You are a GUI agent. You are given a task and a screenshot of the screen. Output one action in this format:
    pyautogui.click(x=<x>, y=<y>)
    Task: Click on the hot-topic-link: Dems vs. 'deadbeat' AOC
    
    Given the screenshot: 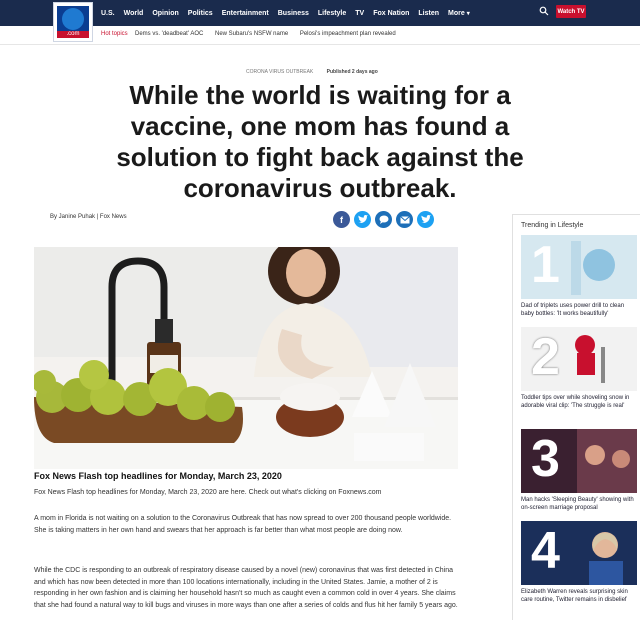 What is the action you would take?
    pyautogui.click(x=169, y=34)
    